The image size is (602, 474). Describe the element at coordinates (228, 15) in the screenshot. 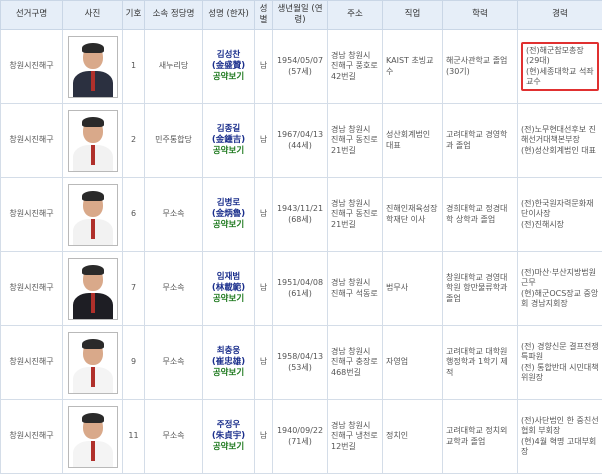

I see `header-name: 성명 (한자)` at that location.